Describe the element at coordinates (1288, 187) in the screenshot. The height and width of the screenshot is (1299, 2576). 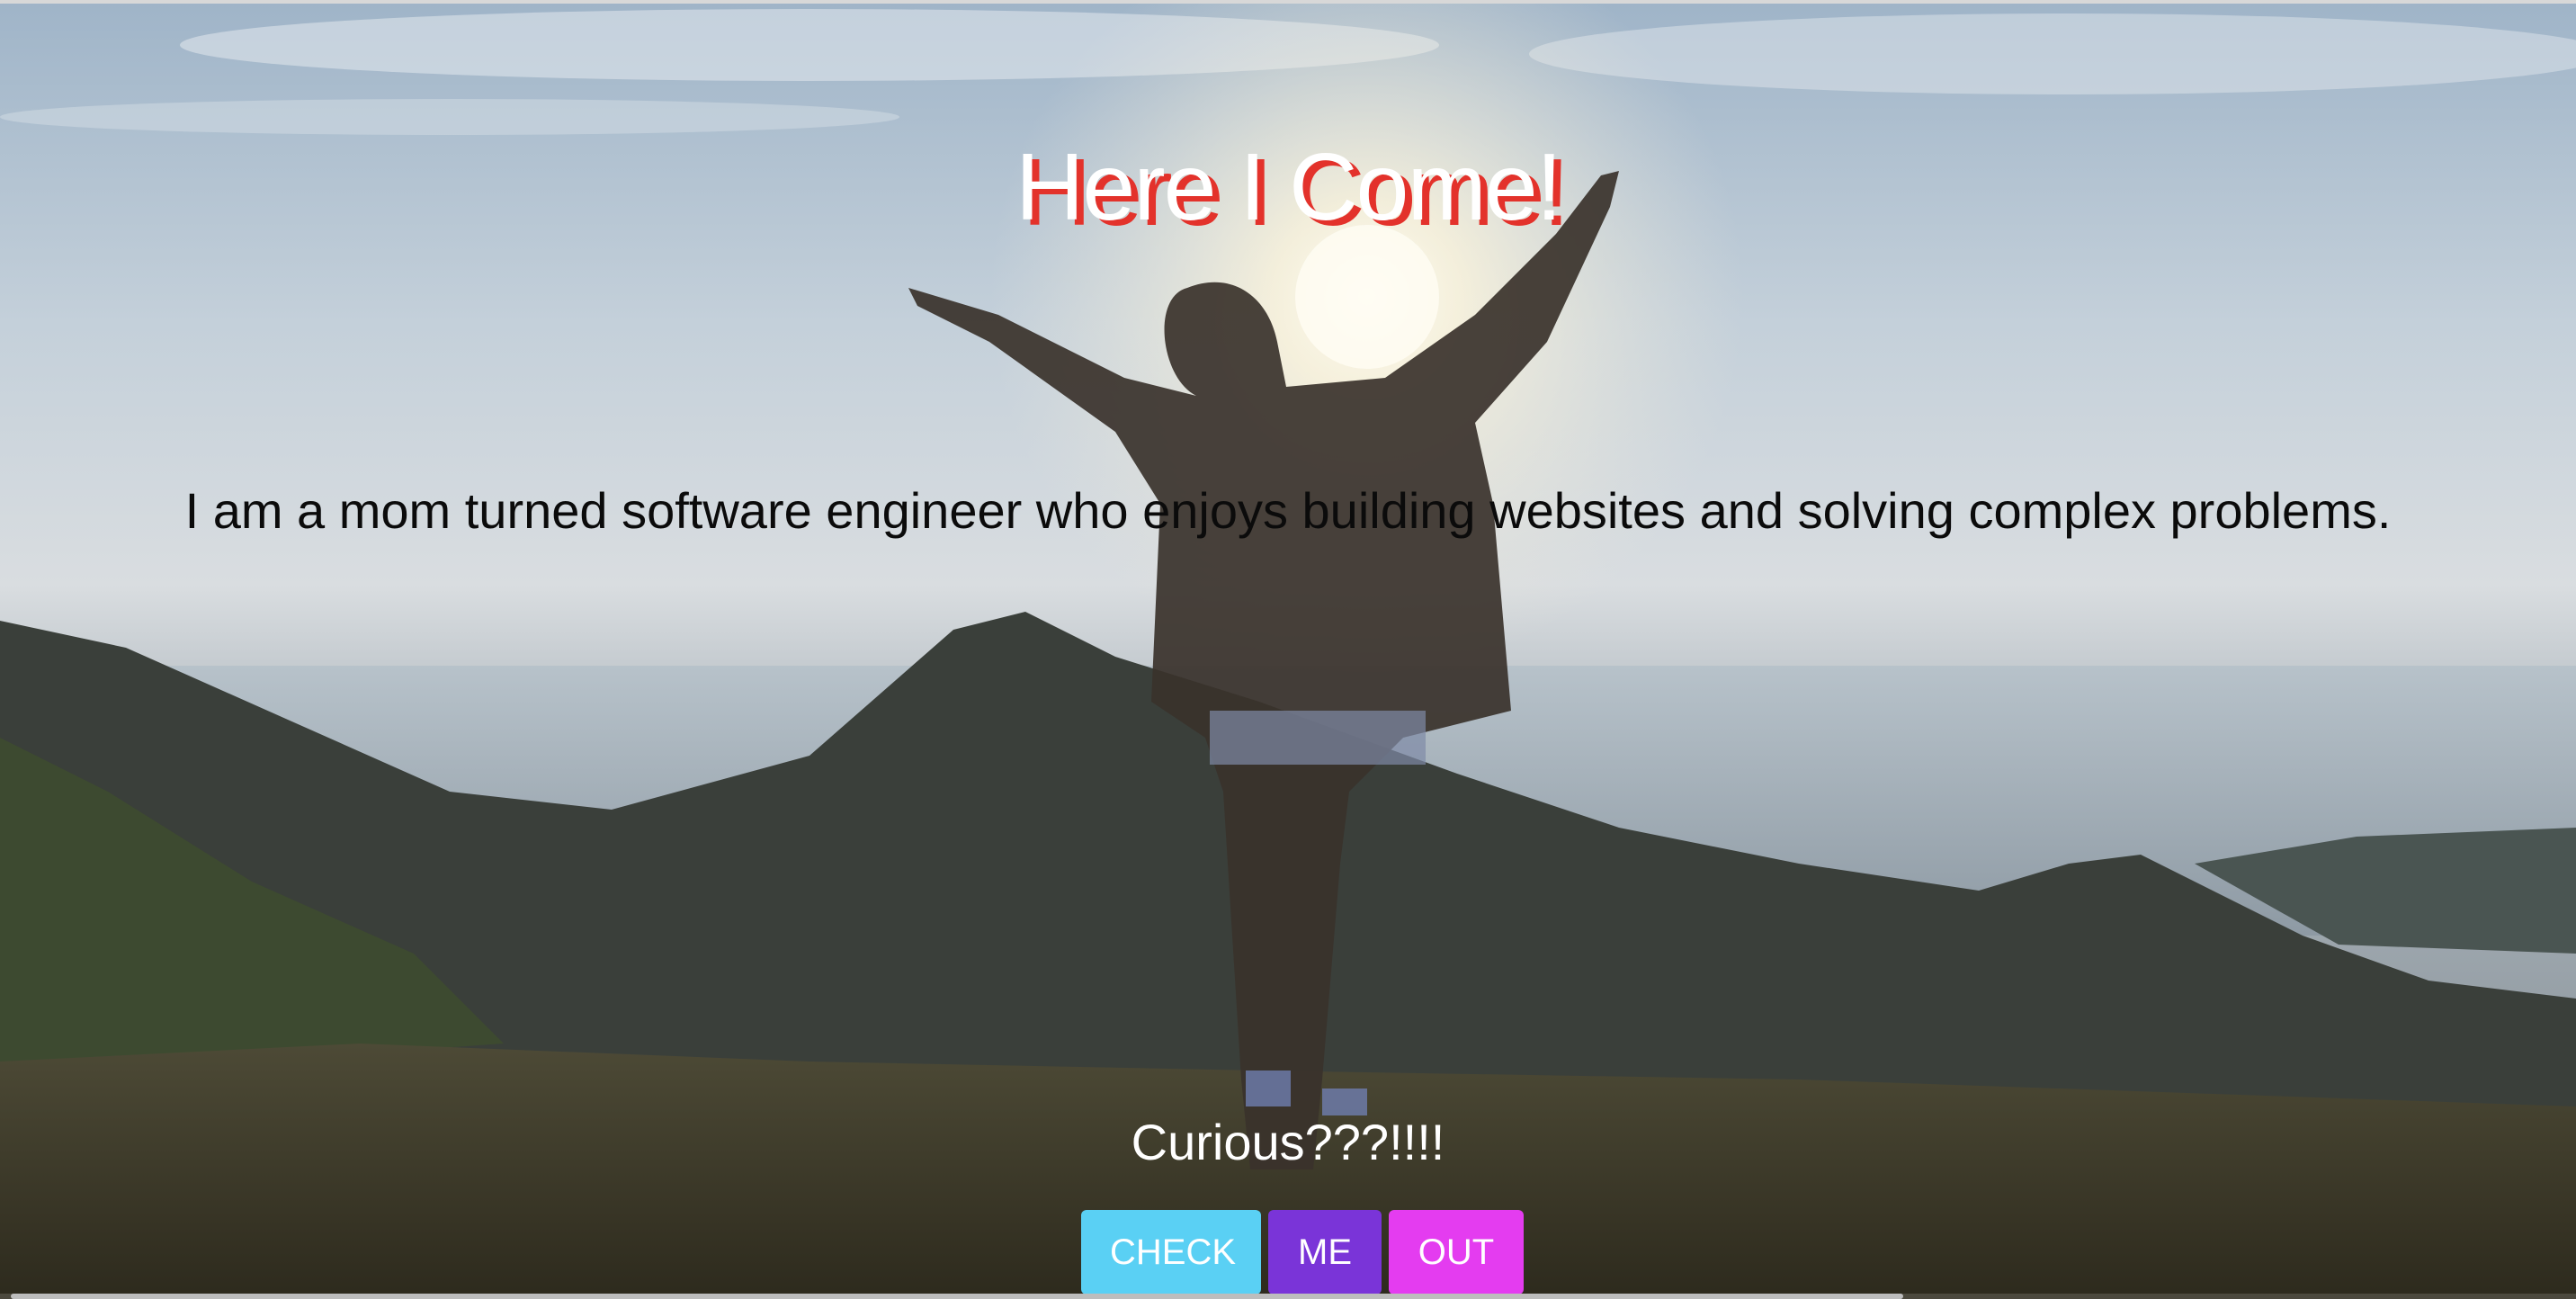
I see `hero-headline: Here I Come!` at that location.